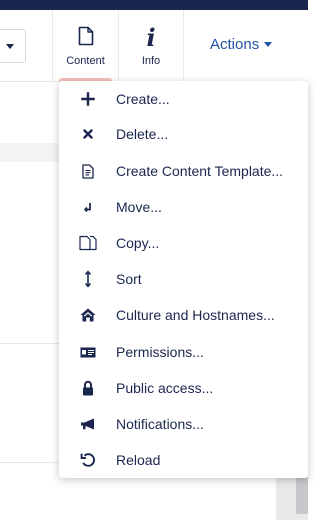 This screenshot has width=320, height=520. Describe the element at coordinates (88, 134) in the screenshot. I see `delete-icon` at that location.